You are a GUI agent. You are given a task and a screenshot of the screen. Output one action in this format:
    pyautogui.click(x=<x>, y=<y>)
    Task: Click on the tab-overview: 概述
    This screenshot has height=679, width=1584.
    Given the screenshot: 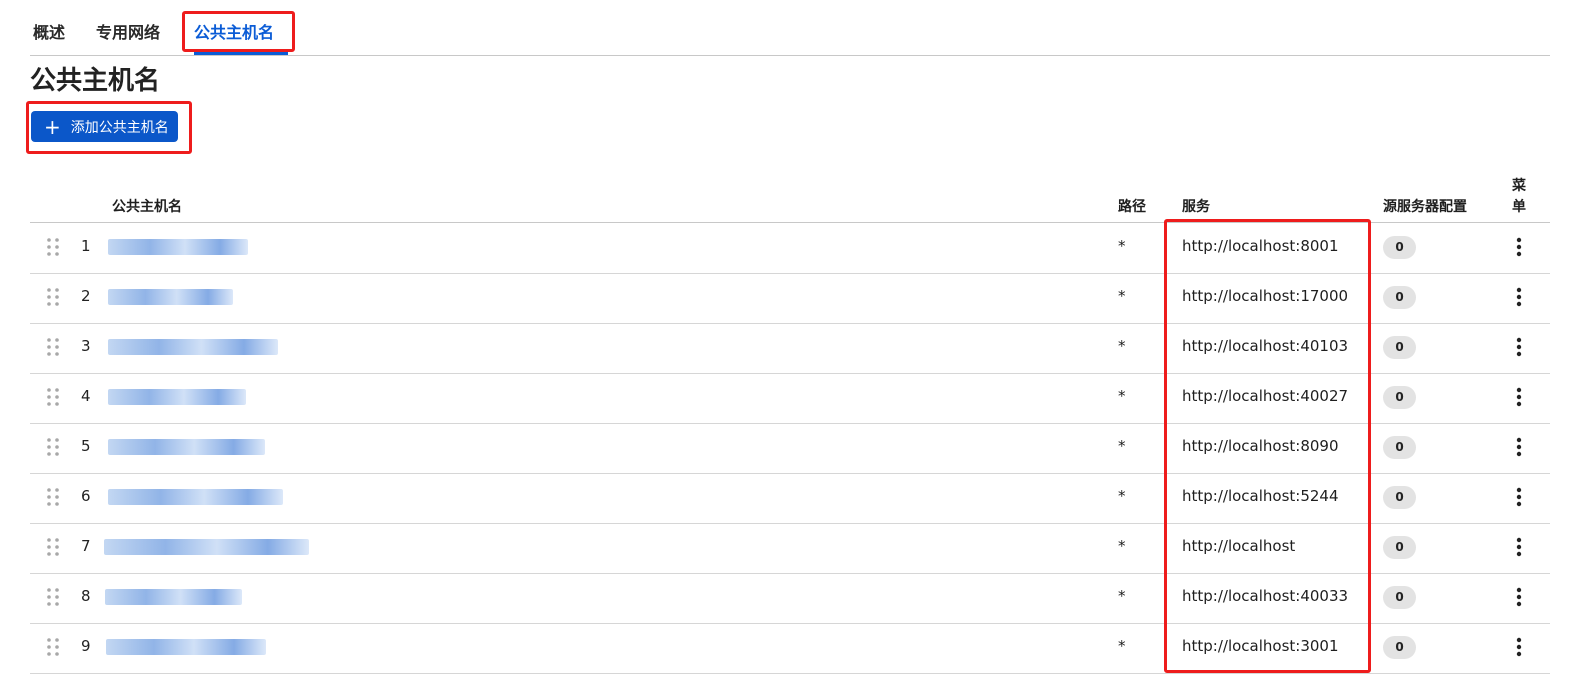 What is the action you would take?
    pyautogui.click(x=49, y=33)
    